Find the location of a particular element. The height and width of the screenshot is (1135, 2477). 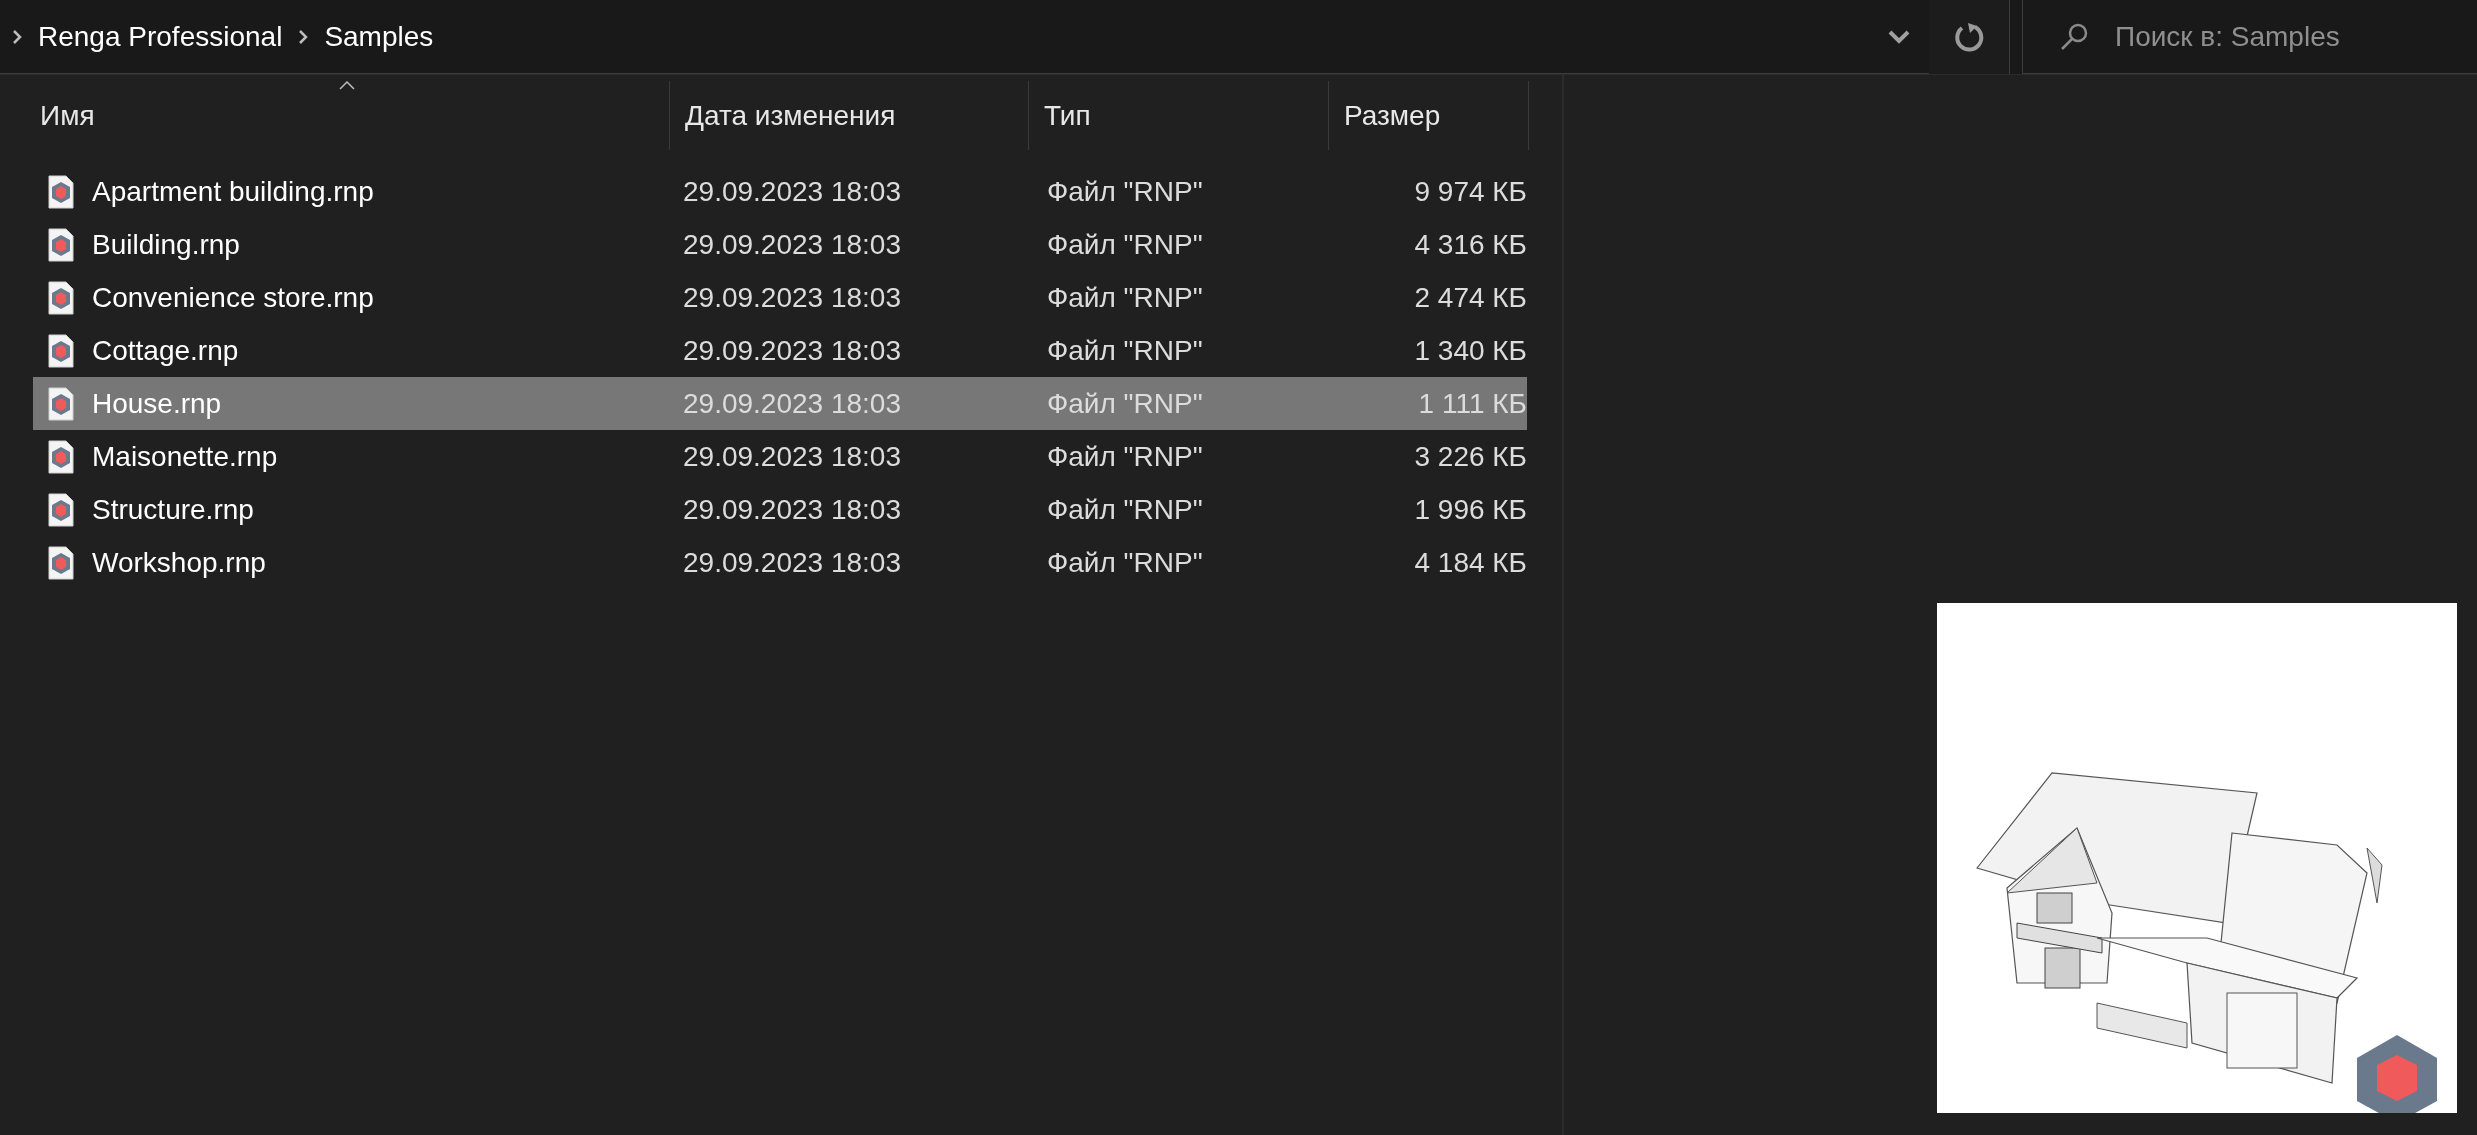

file-row: Building.rnp 29.09.2023 18:03 Файл "RNP" 4 316 КБ is located at coordinates (780, 244).